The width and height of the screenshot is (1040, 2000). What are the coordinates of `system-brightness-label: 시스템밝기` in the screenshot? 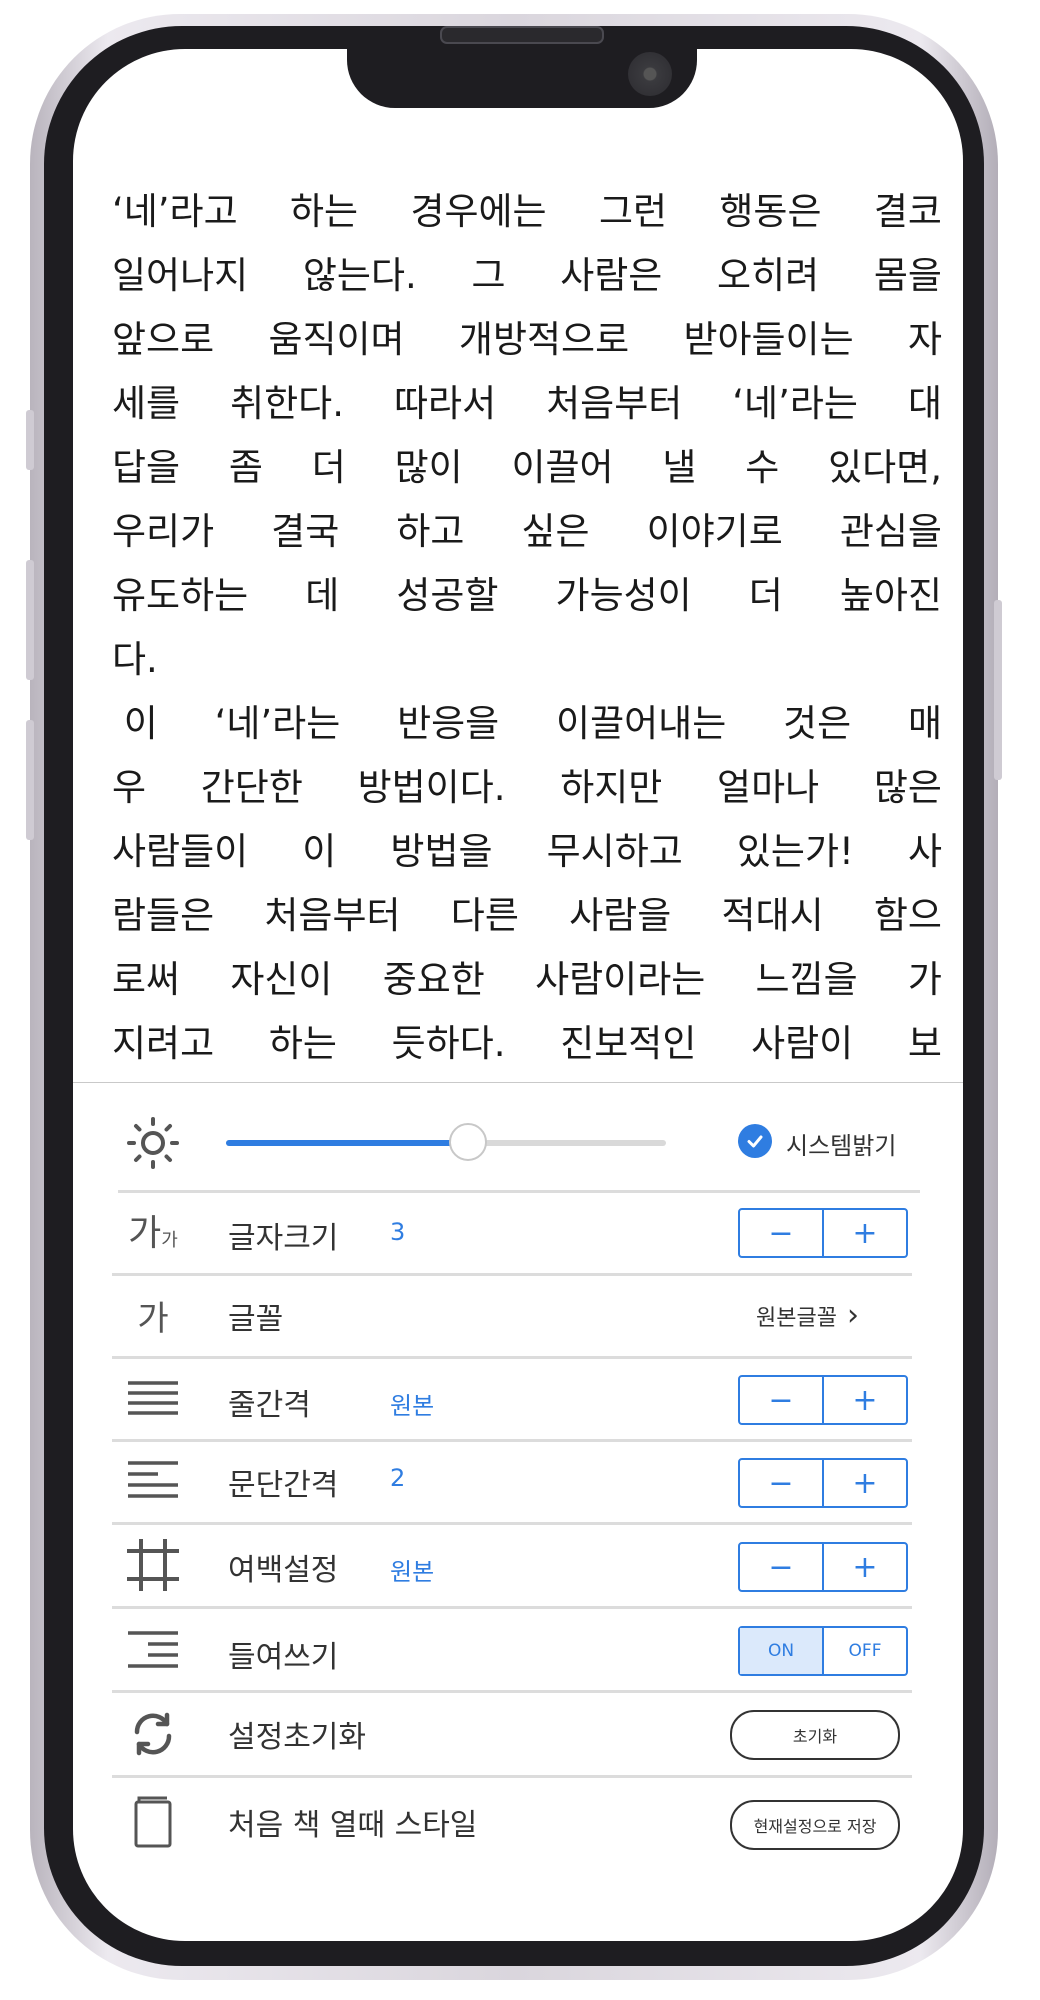 It's located at (841, 1146).